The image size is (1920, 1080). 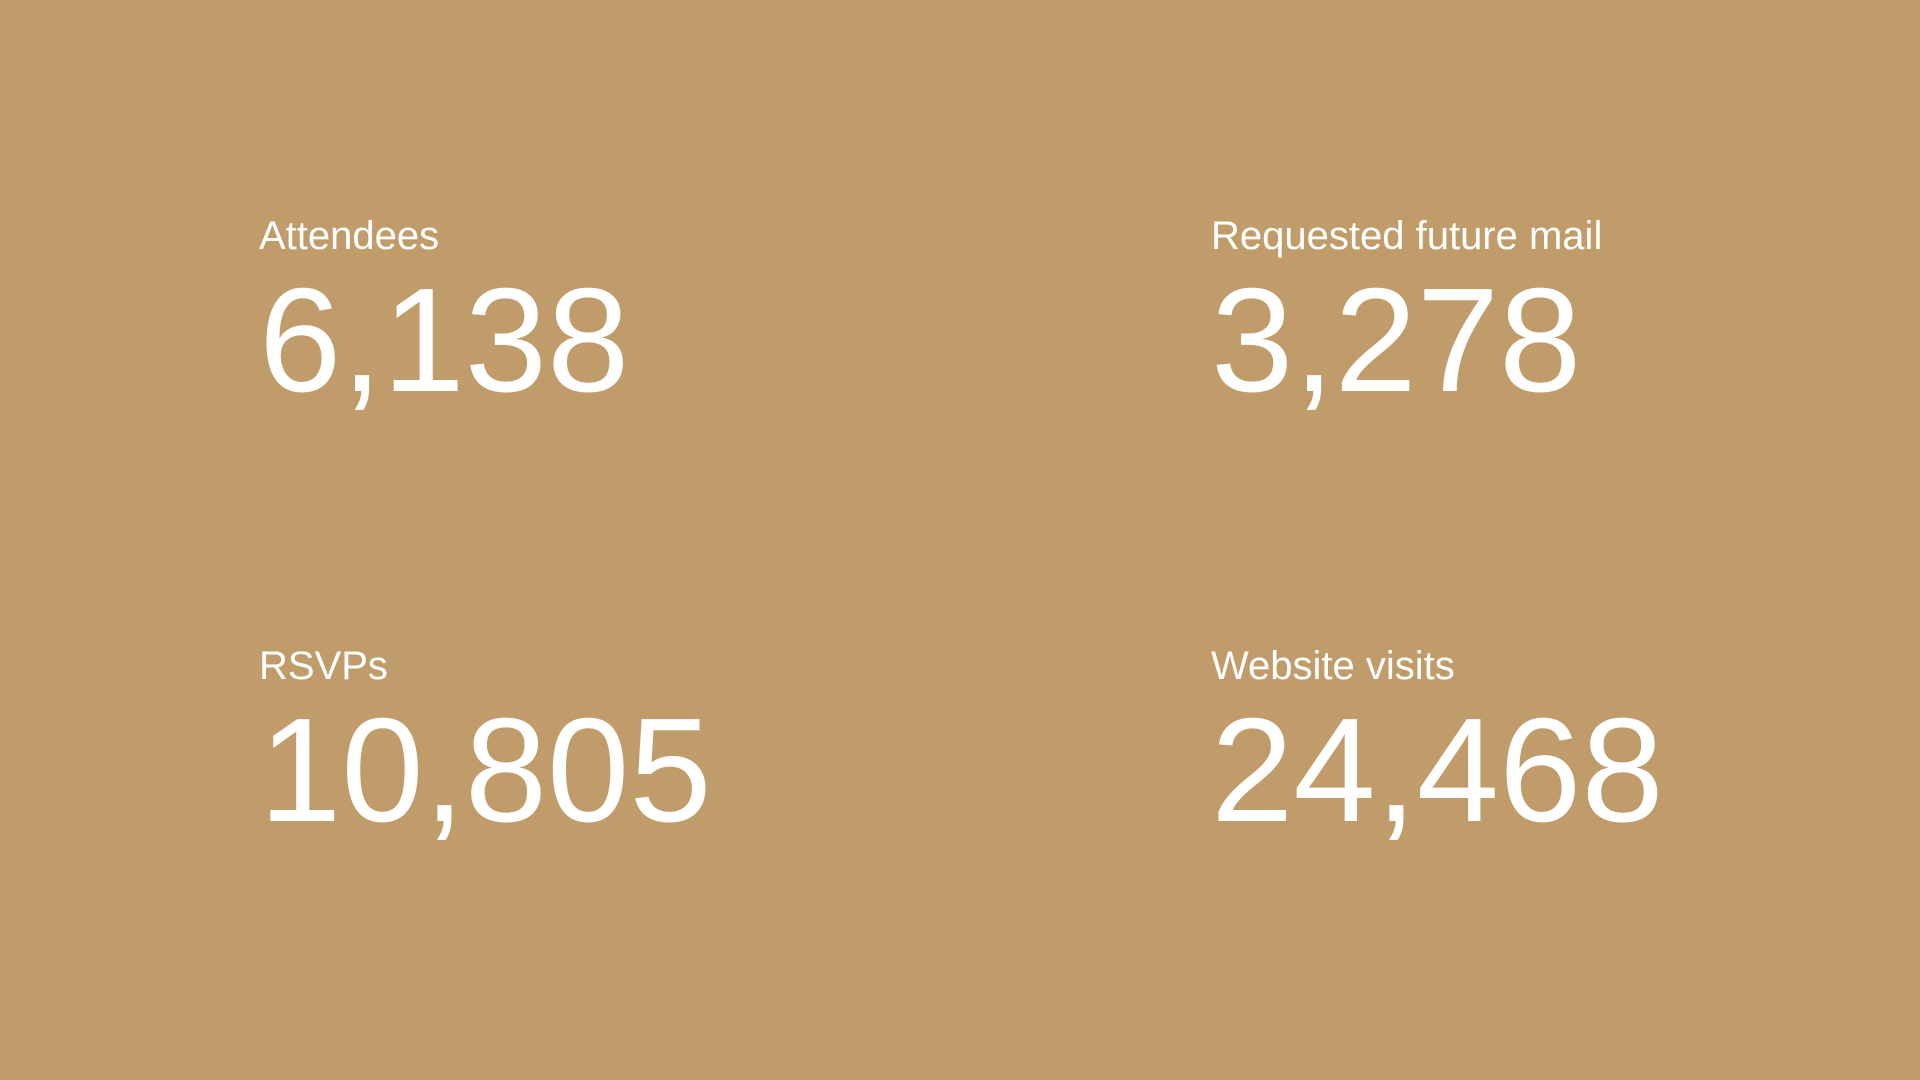 I want to click on stat-value: 6,138, so click(x=444, y=340).